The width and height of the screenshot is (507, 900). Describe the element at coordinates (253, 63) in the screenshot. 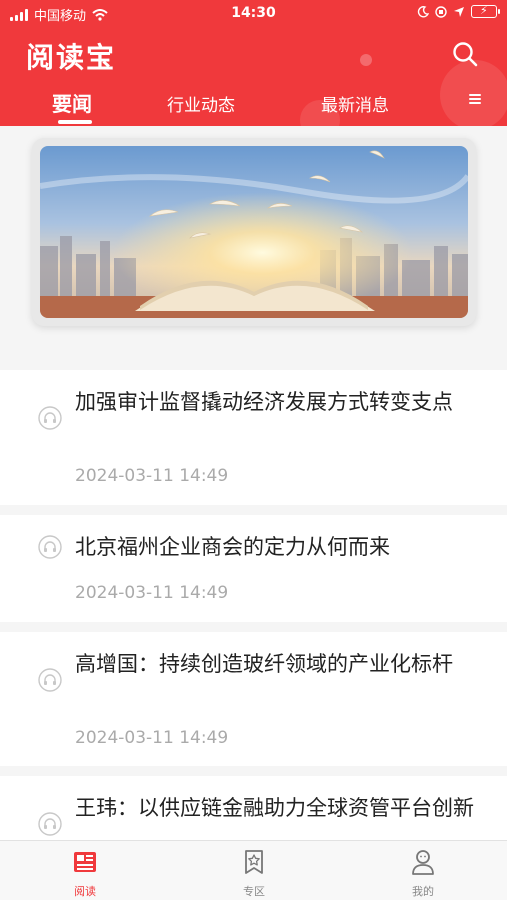

I see `header: 中国移动 14:30 ⚡ 阅读宝 要闻 行业动态 最新消息` at that location.